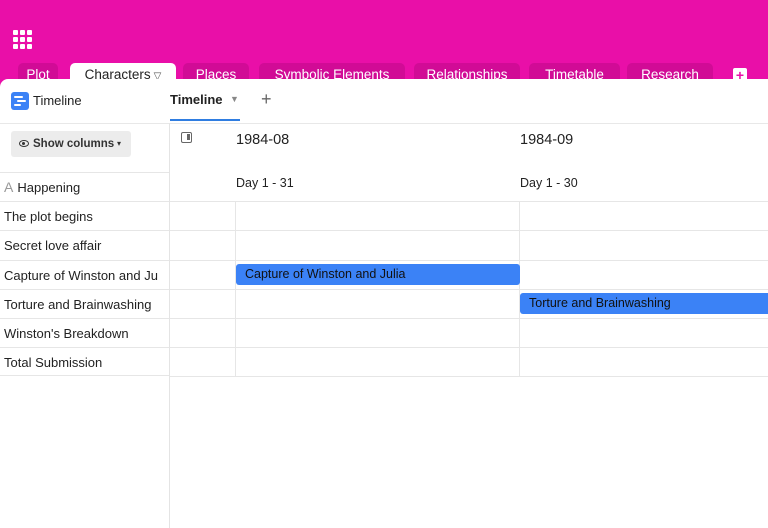  Describe the element at coordinates (57, 100) in the screenshot. I see `view-title: Timeline` at that location.